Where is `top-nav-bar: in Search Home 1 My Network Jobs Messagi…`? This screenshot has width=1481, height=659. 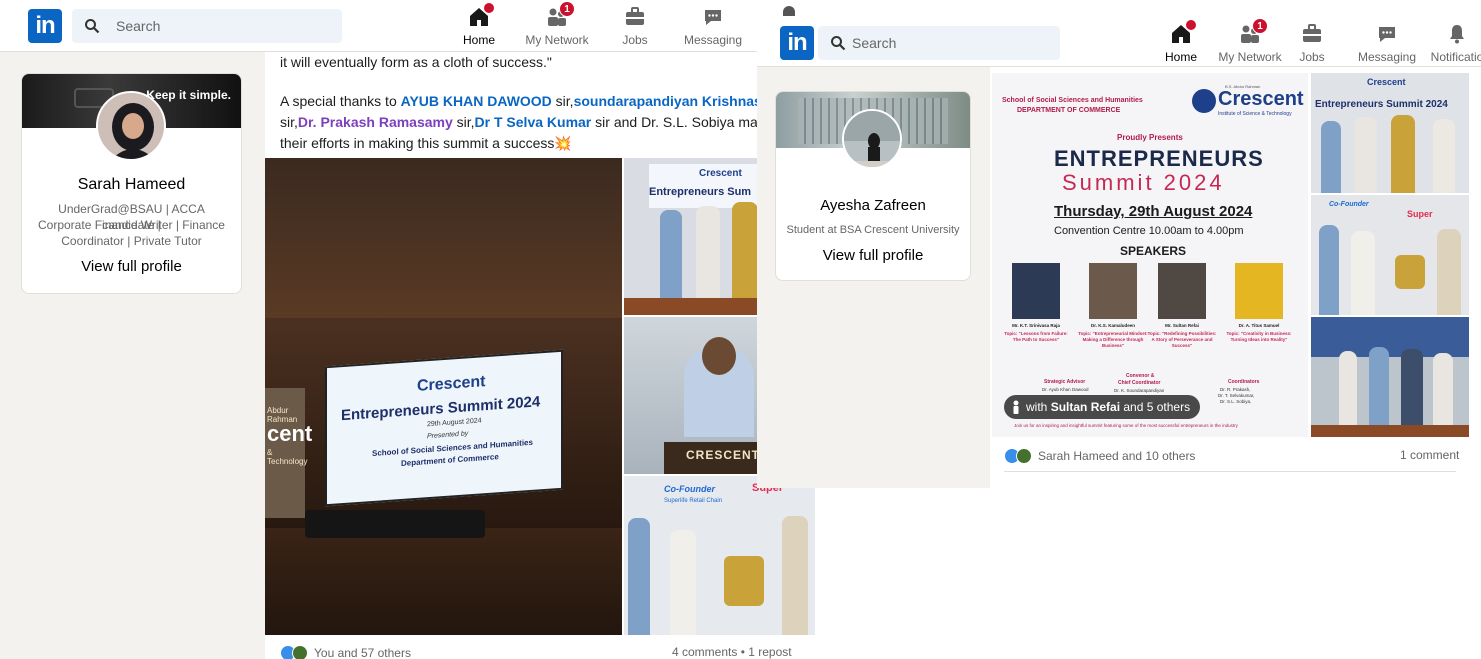 top-nav-bar: in Search Home 1 My Network Jobs Messagi… is located at coordinates (407, 27).